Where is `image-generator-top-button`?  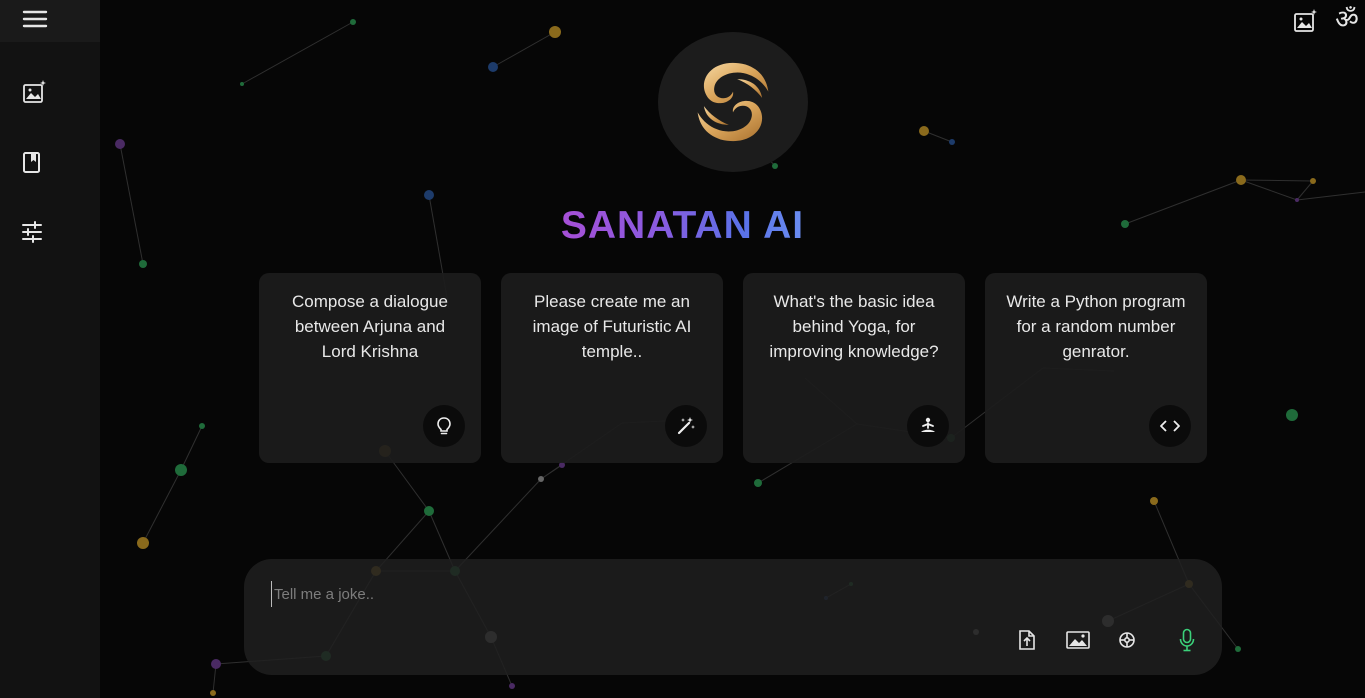
image-generator-top-button is located at coordinates (1306, 23).